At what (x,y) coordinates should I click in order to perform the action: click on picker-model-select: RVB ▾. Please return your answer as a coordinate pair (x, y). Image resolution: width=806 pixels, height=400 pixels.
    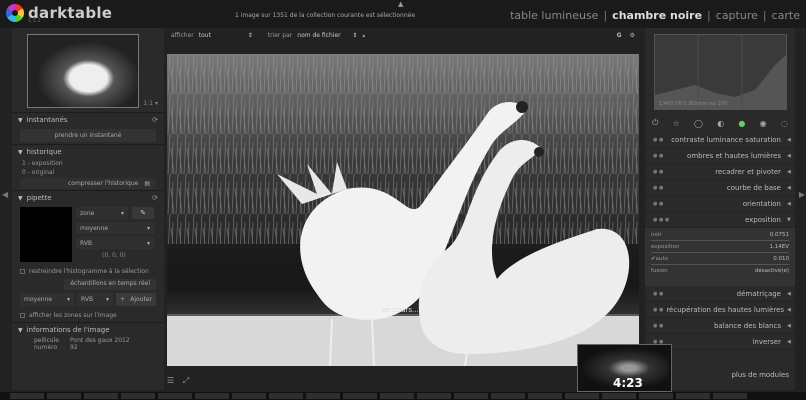
    Looking at the image, I should click on (115, 243).